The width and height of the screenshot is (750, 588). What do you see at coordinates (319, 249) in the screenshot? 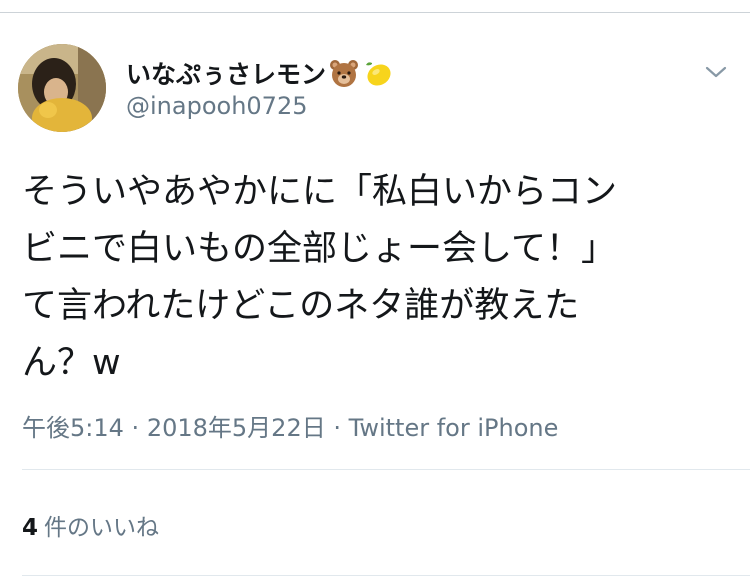
I see `tweet-text-line: ビニで白いもの全部じょー会して！」` at bounding box center [319, 249].